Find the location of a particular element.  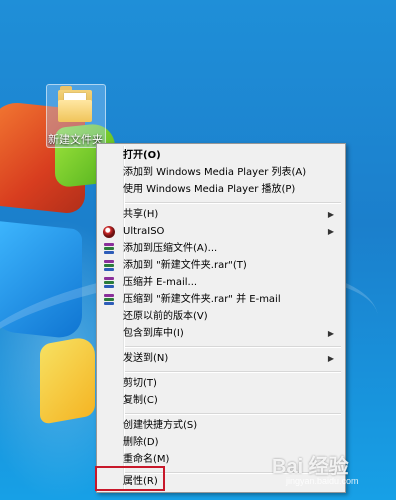

menu-item-open: 打开(O) is located at coordinates (221, 156).